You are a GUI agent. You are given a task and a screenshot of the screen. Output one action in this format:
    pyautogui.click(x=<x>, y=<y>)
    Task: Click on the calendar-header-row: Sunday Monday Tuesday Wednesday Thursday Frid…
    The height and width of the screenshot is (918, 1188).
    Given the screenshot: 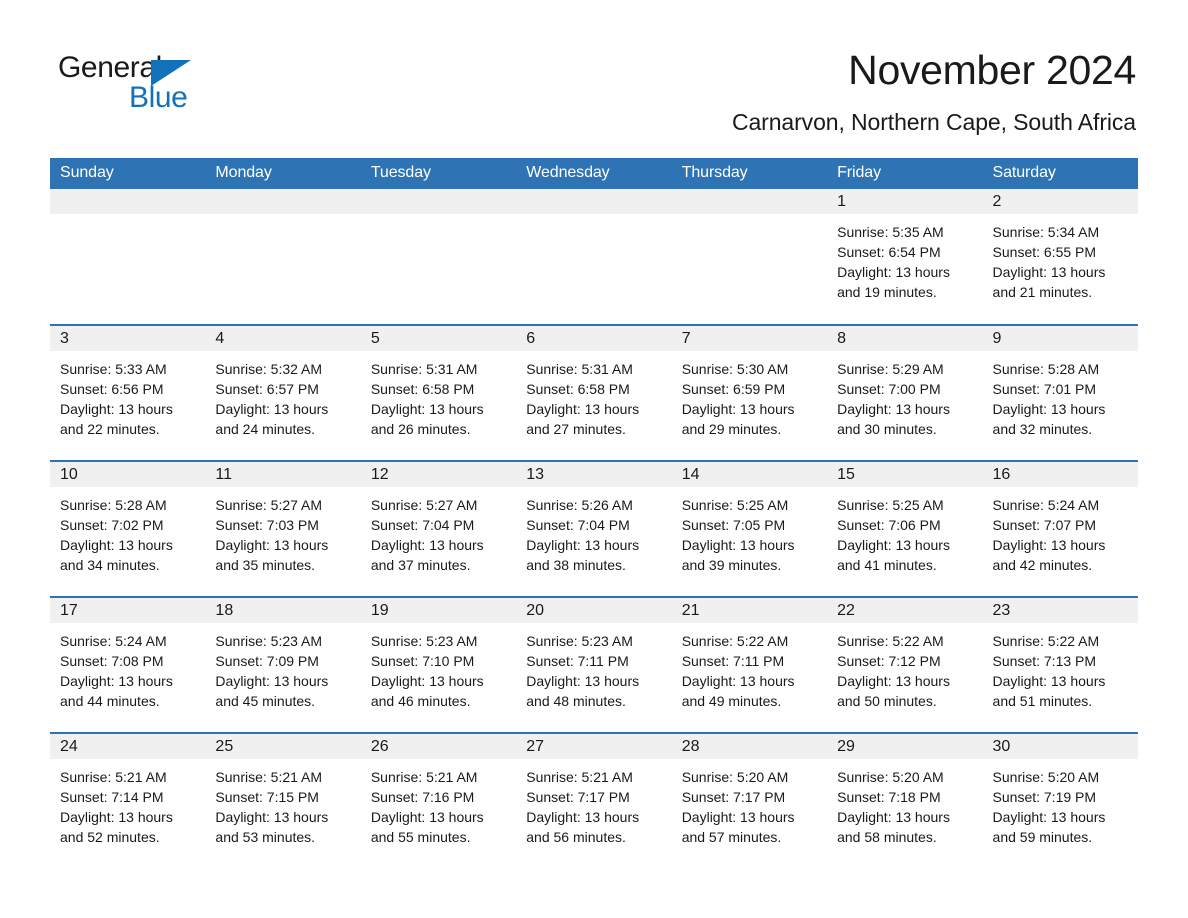 What is the action you would take?
    pyautogui.click(x=594, y=173)
    